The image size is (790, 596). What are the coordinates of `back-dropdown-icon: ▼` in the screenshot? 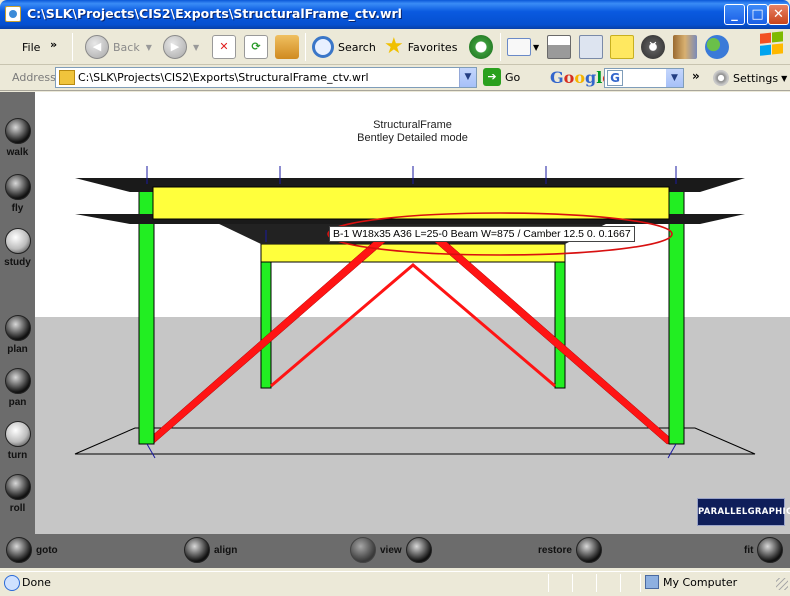 It's located at (149, 47).